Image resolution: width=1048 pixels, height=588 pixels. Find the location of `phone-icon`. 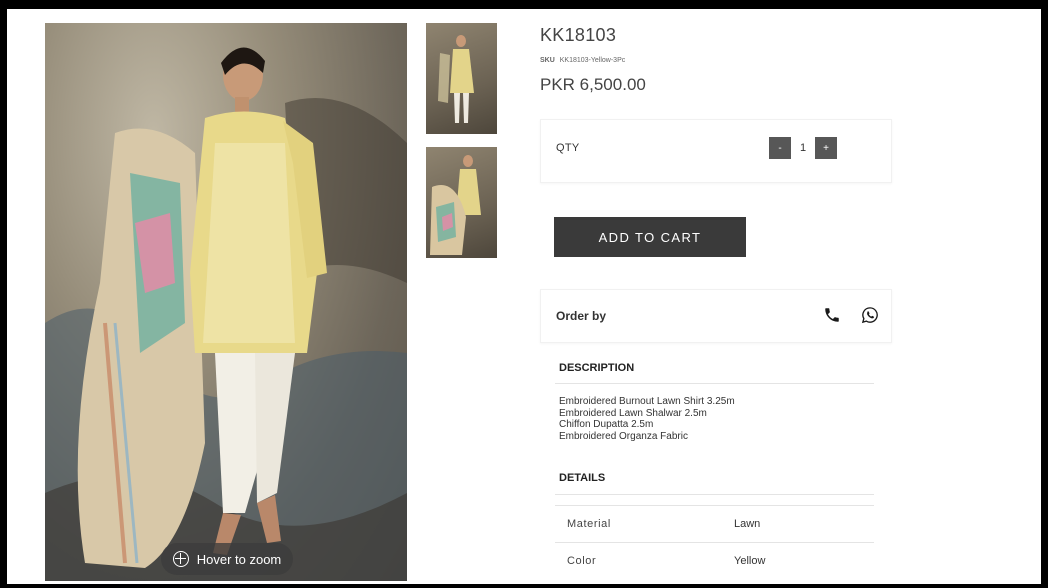

phone-icon is located at coordinates (832, 315).